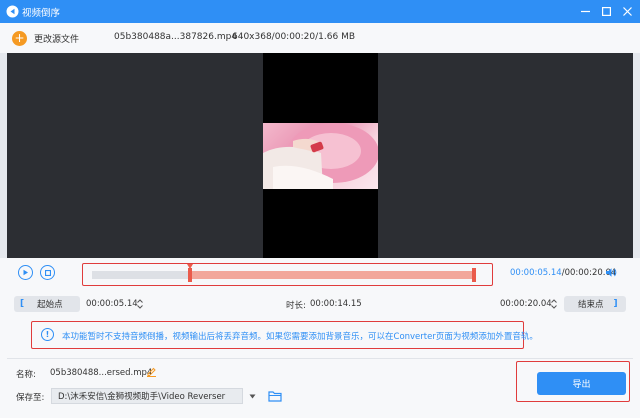 The height and width of the screenshot is (418, 640). What do you see at coordinates (536, 273) in the screenshot?
I see `current-time: 00:00:05.14` at bounding box center [536, 273].